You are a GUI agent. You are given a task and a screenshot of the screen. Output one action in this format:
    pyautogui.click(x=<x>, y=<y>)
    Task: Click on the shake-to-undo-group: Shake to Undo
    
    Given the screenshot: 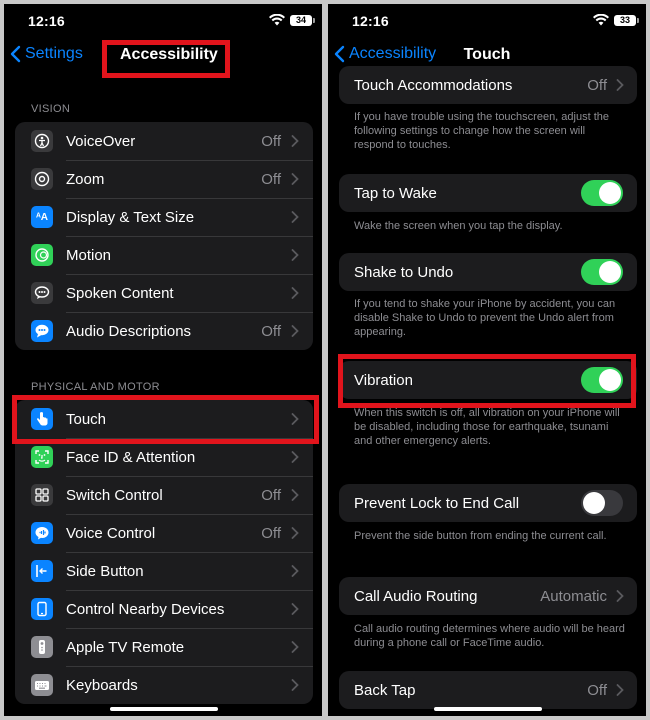 What is the action you would take?
    pyautogui.click(x=488, y=272)
    